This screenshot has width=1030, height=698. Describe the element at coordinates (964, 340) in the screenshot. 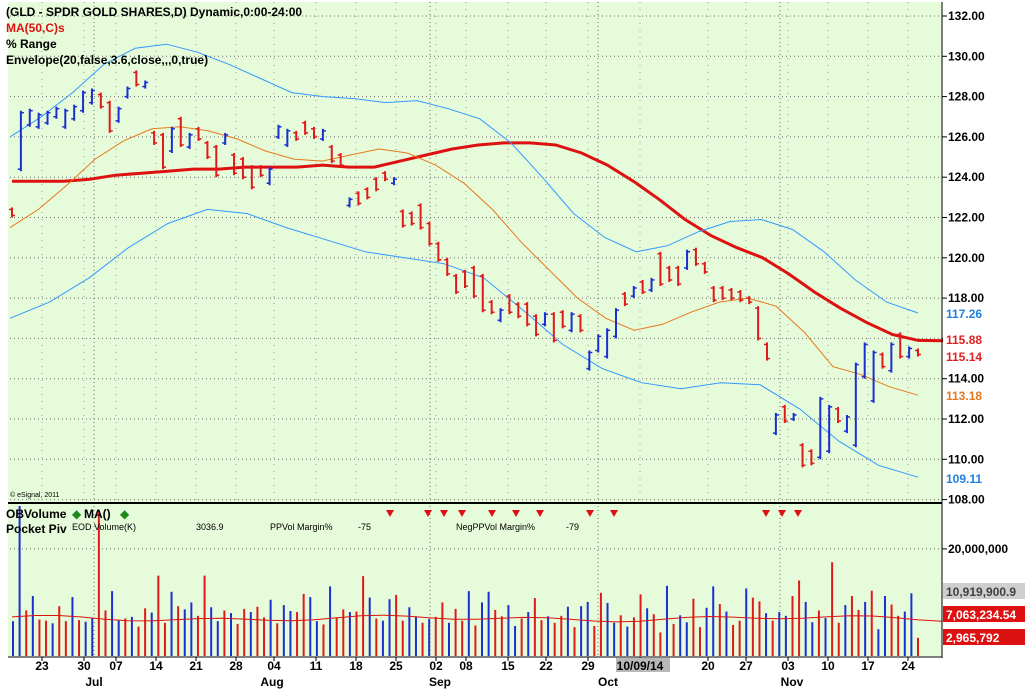

I see `price-label: 115.88` at that location.